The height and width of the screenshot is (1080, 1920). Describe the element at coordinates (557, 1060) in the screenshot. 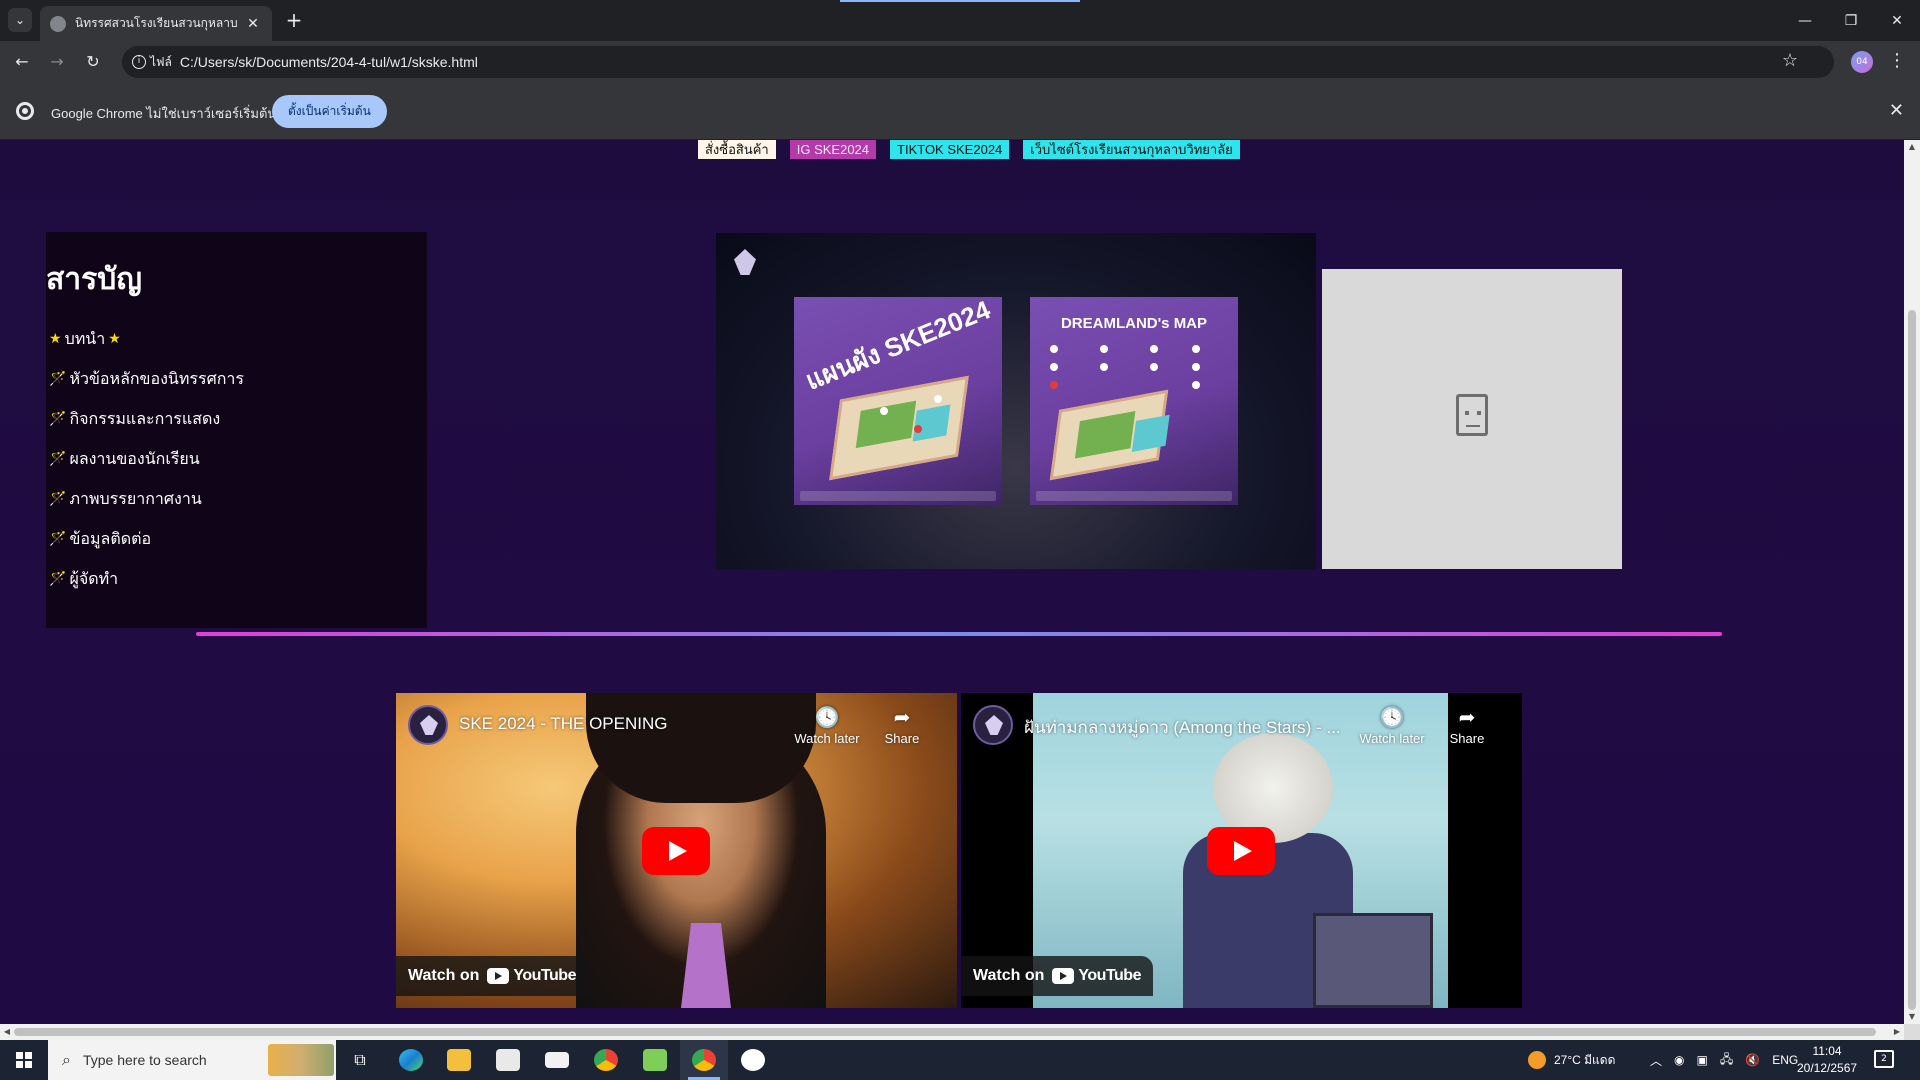

I see `mail-icon` at that location.